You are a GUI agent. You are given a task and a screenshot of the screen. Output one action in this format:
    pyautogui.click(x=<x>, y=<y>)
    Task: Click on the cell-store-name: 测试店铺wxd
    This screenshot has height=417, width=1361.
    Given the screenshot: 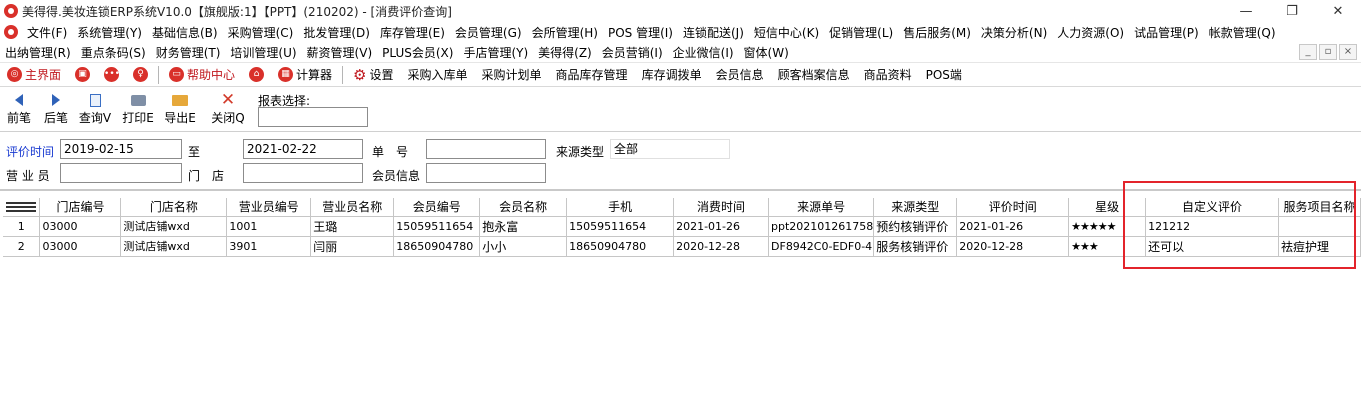 What is the action you would take?
    pyautogui.click(x=174, y=246)
    